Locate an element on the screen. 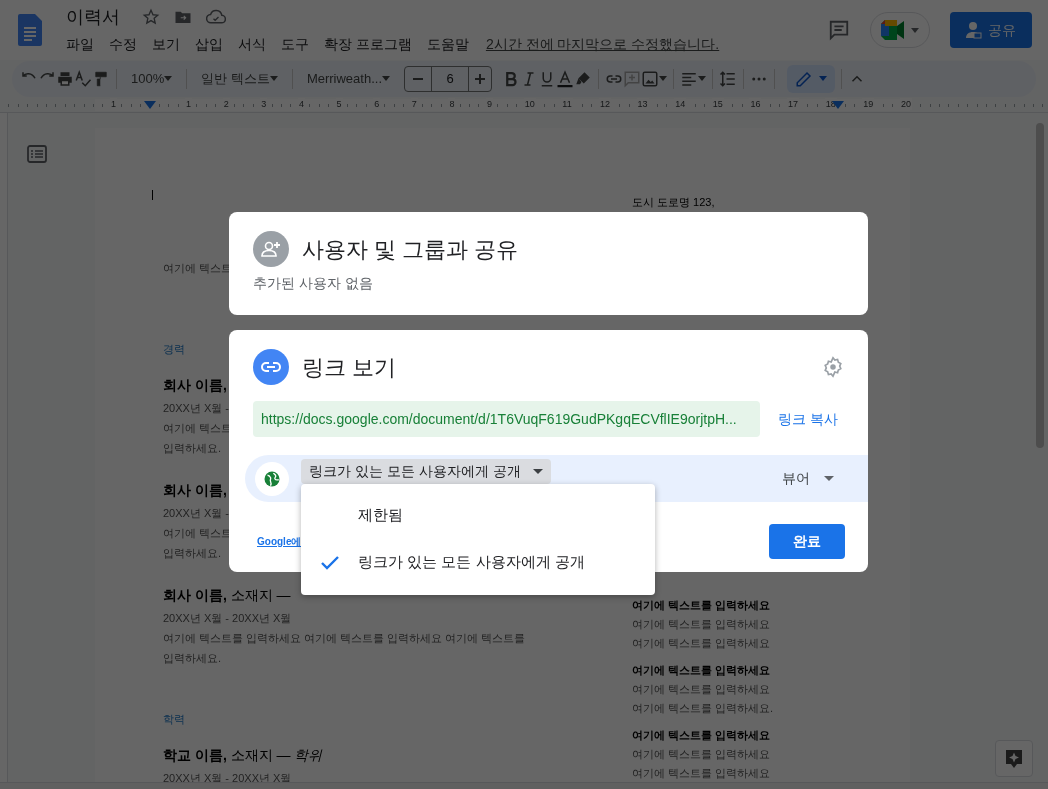 Image resolution: width=1048 pixels, height=789 pixels. ruler-number: 9 is located at coordinates (490, 104).